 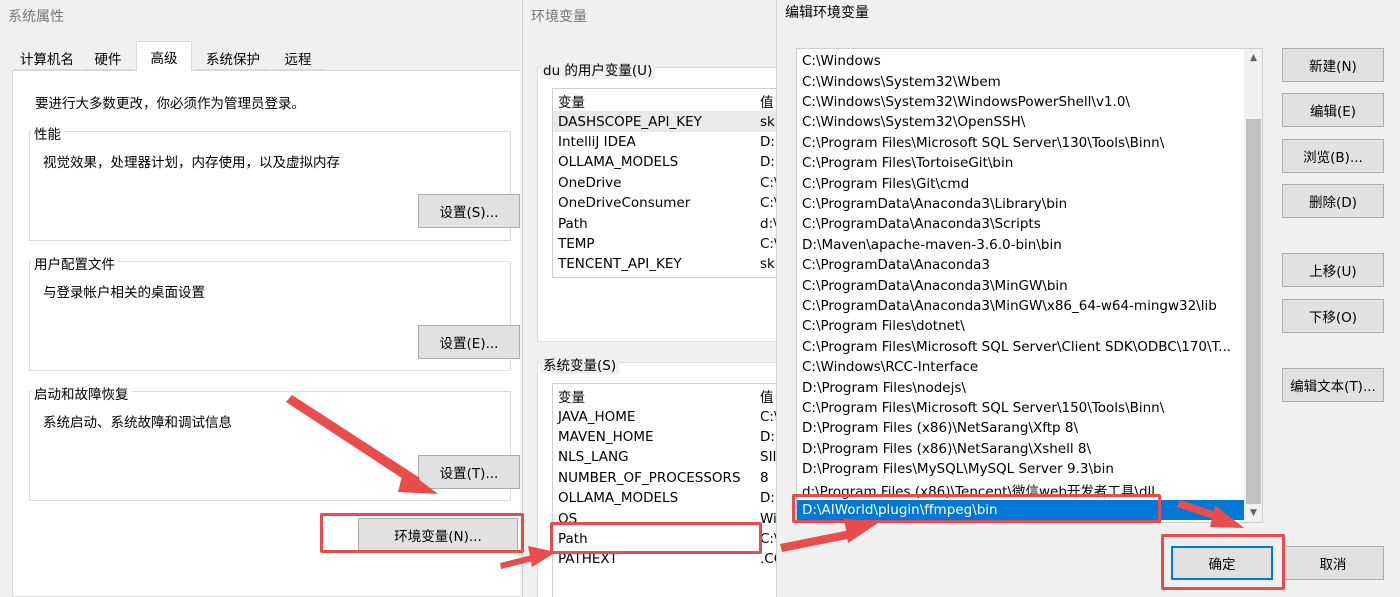 I want to click on var-value: Wi, so click(x=768, y=518).